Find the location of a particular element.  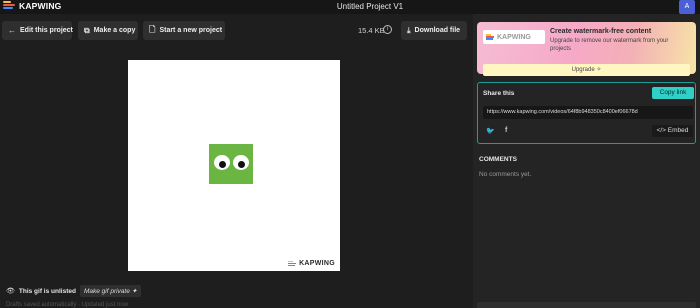

upgrade-logo-icon is located at coordinates (490, 37).